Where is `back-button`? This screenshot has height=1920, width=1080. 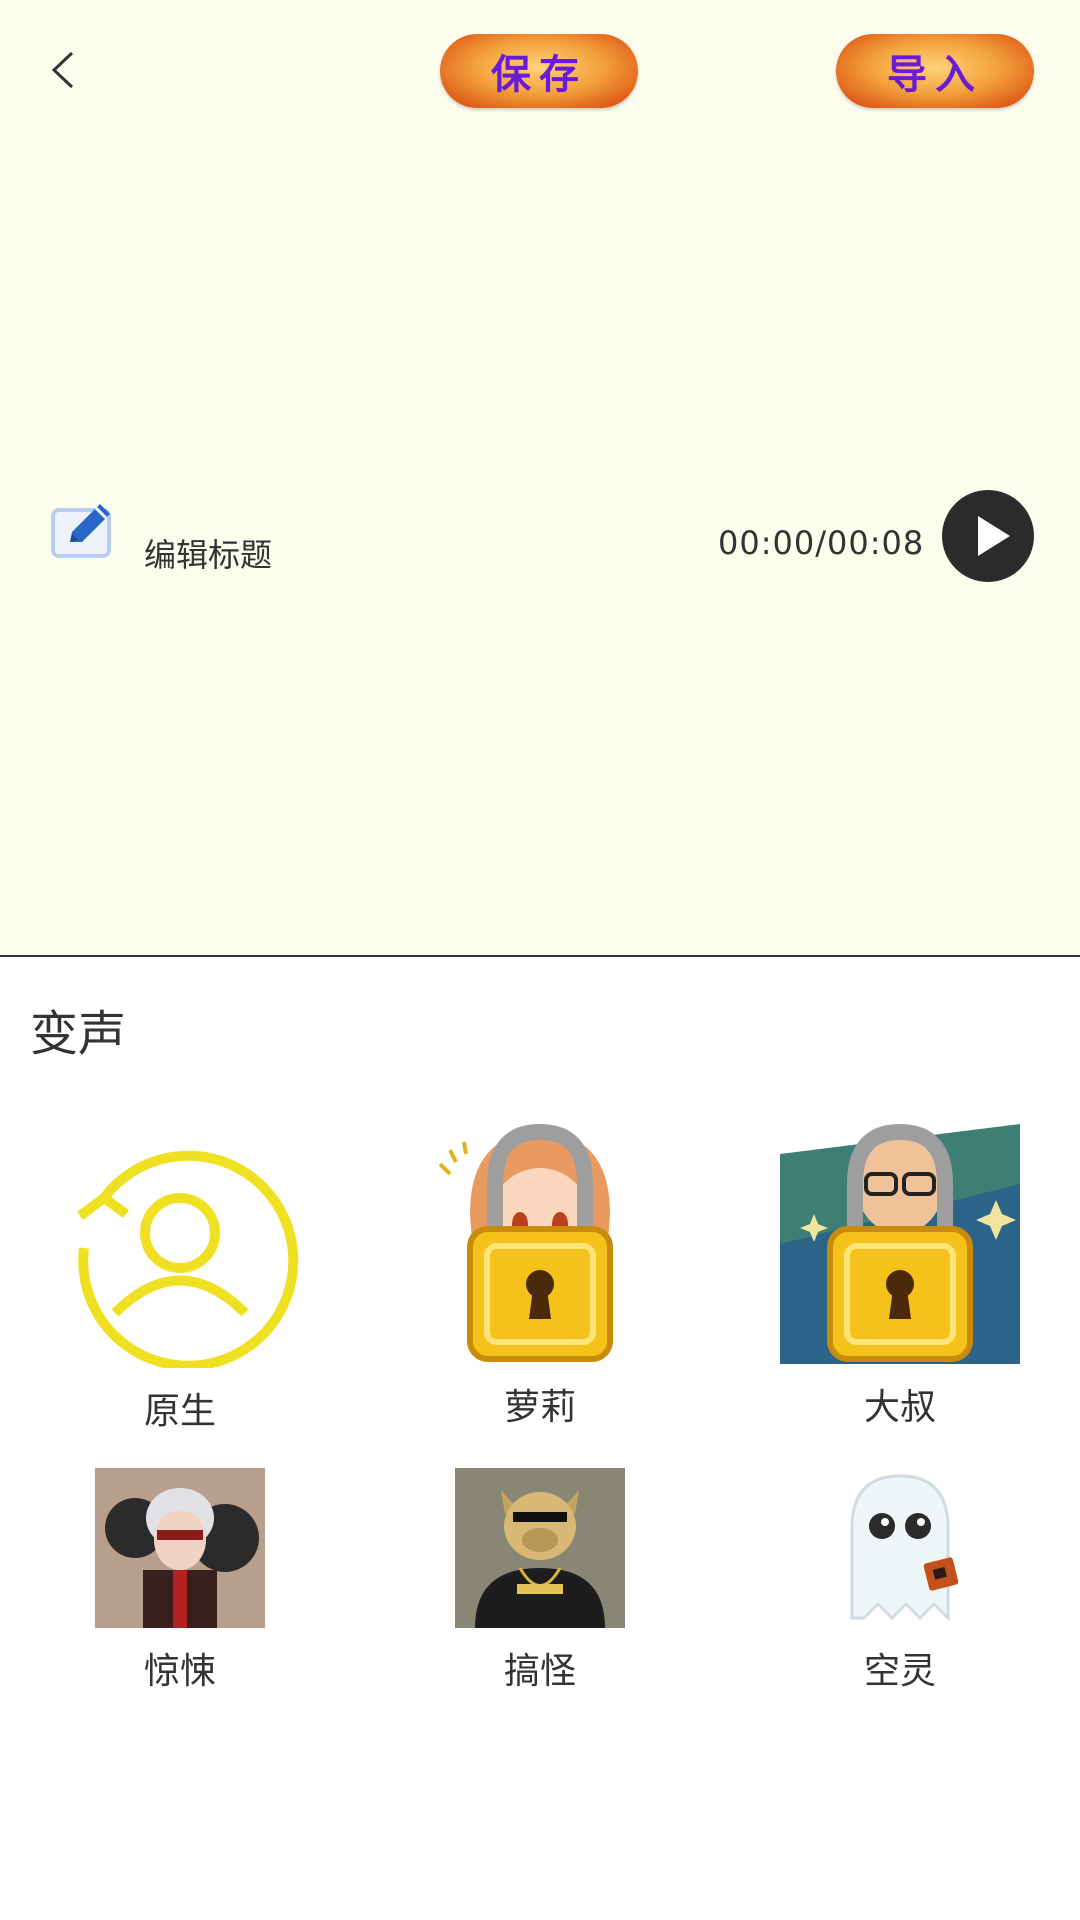
back-button is located at coordinates (65, 70).